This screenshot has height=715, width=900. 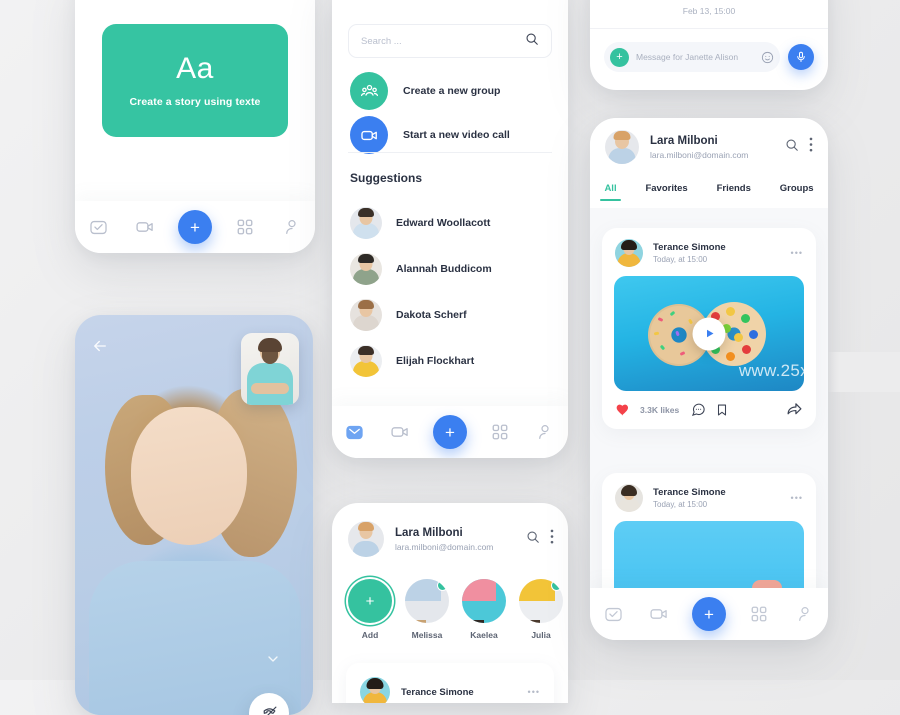 I want to click on profile-header: Lara Milboni lara.milboni@domain.com, so click(x=451, y=539).